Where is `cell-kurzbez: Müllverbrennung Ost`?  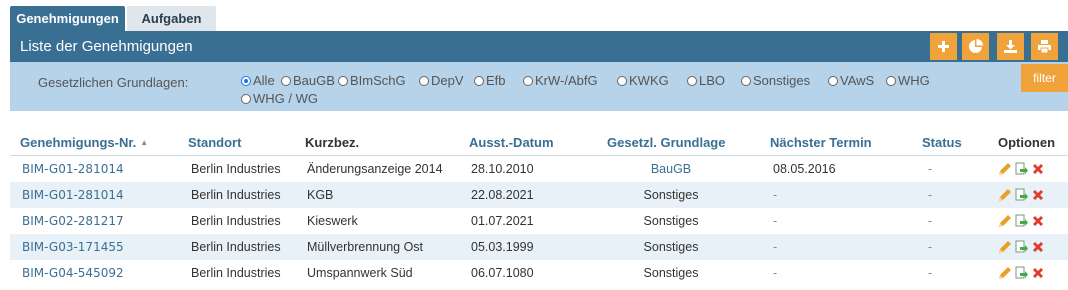 cell-kurzbez: Müllverbrennung Ost is located at coordinates (365, 247).